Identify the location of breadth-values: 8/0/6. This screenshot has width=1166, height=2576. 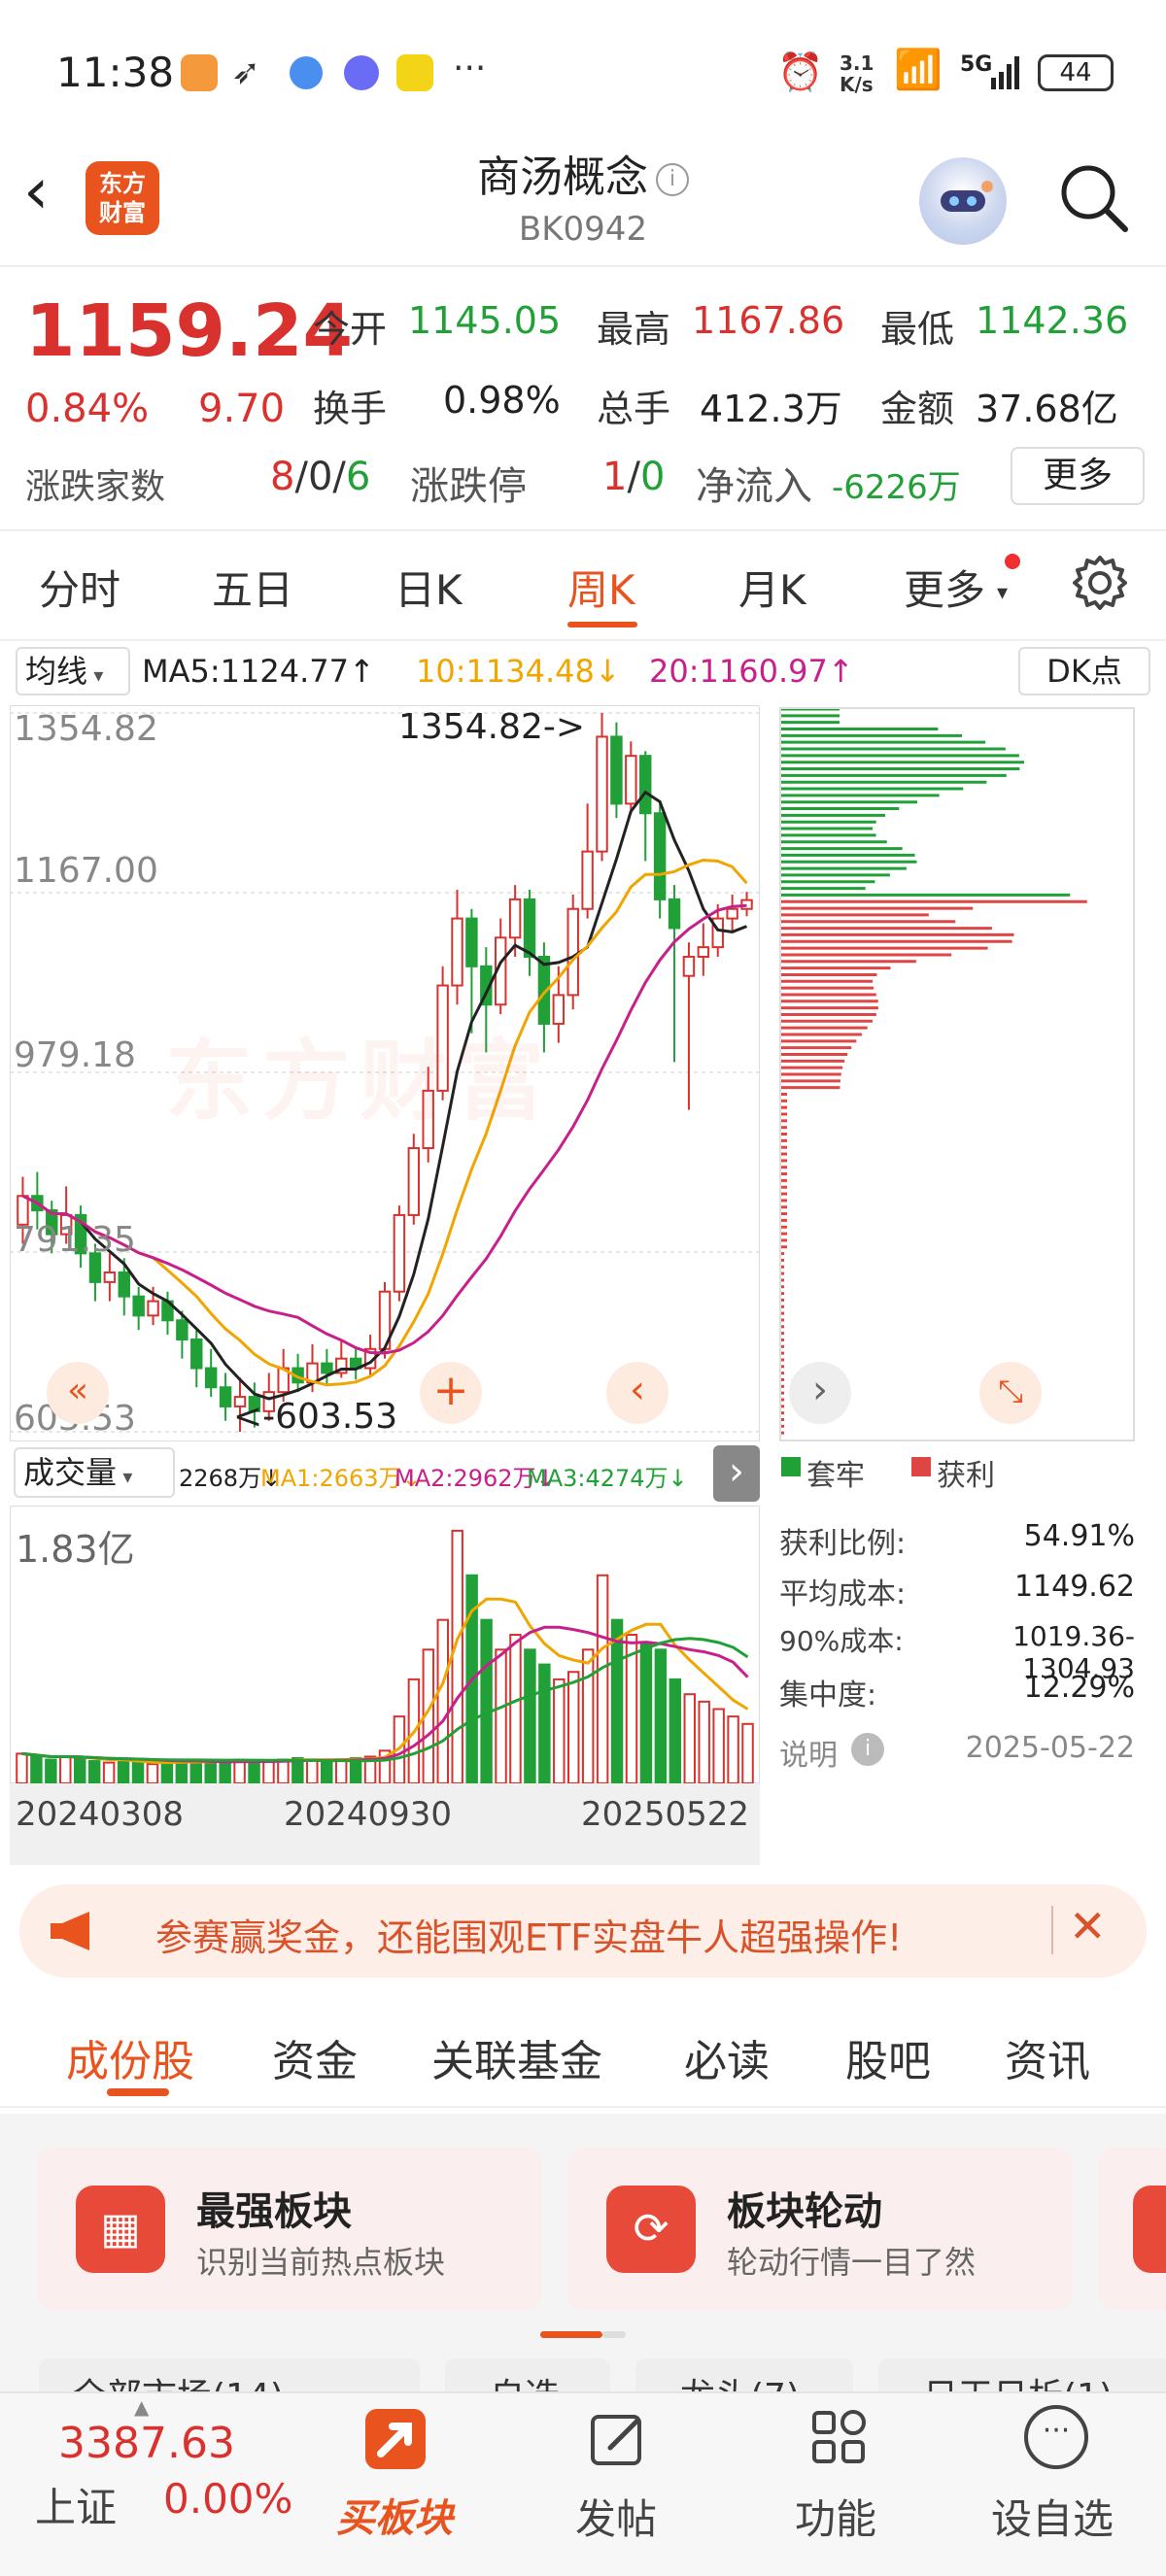
(320, 477).